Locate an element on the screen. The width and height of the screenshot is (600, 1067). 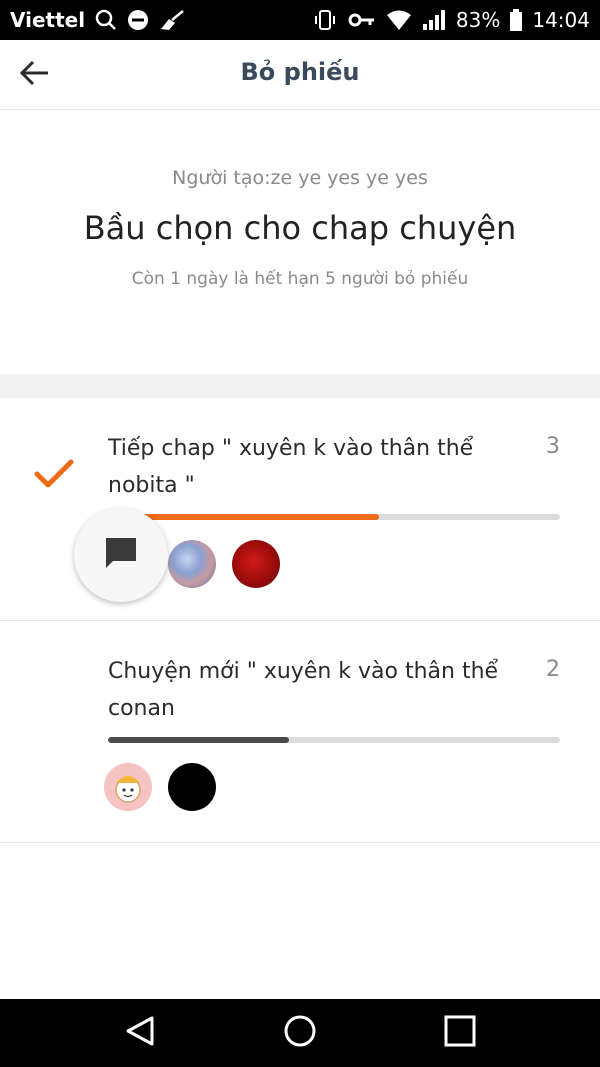
do-not-disturb-icon is located at coordinates (138, 20).